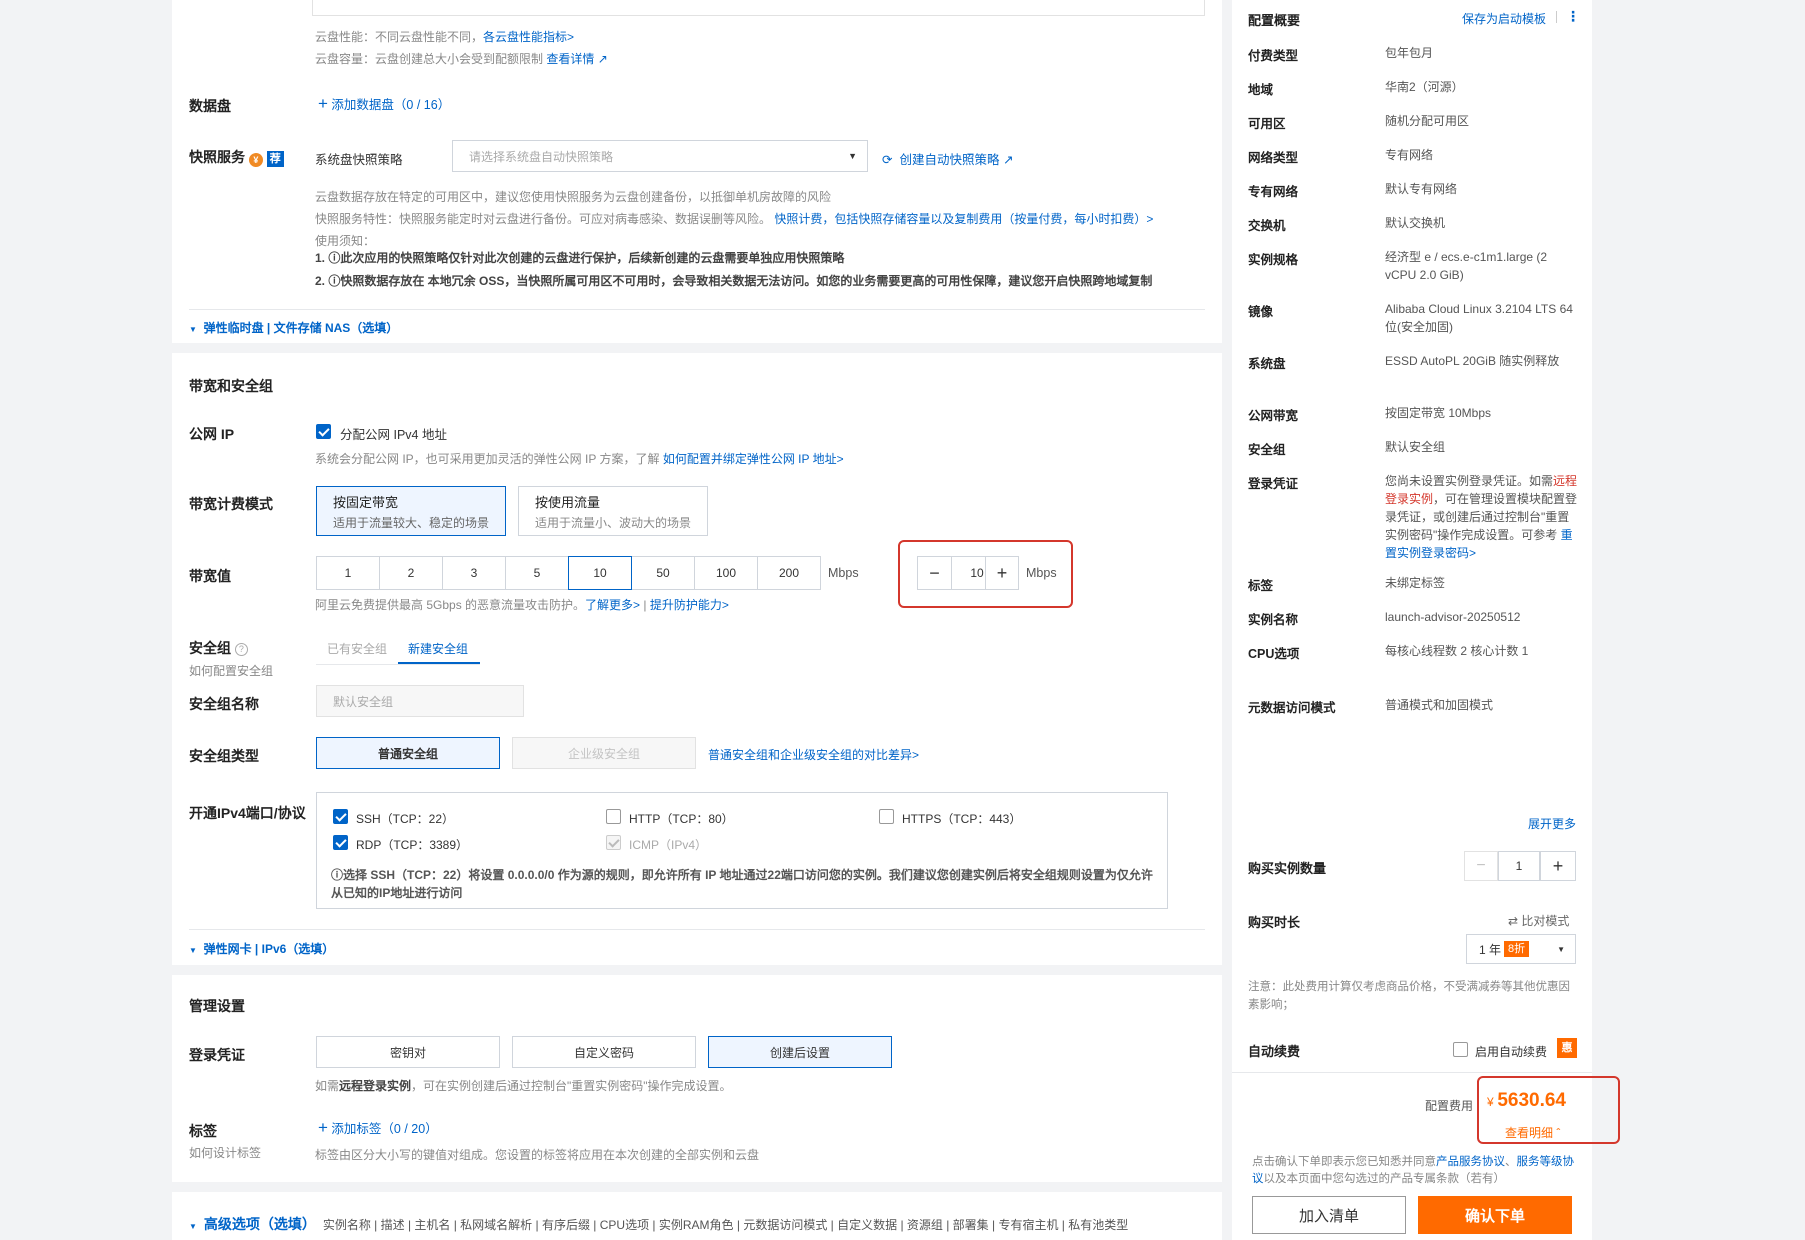 This screenshot has width=1805, height=1240. What do you see at coordinates (813, 754) in the screenshot?
I see `security-group-compare-link: 普通安全组和企业级安全组的对比差异>` at bounding box center [813, 754].